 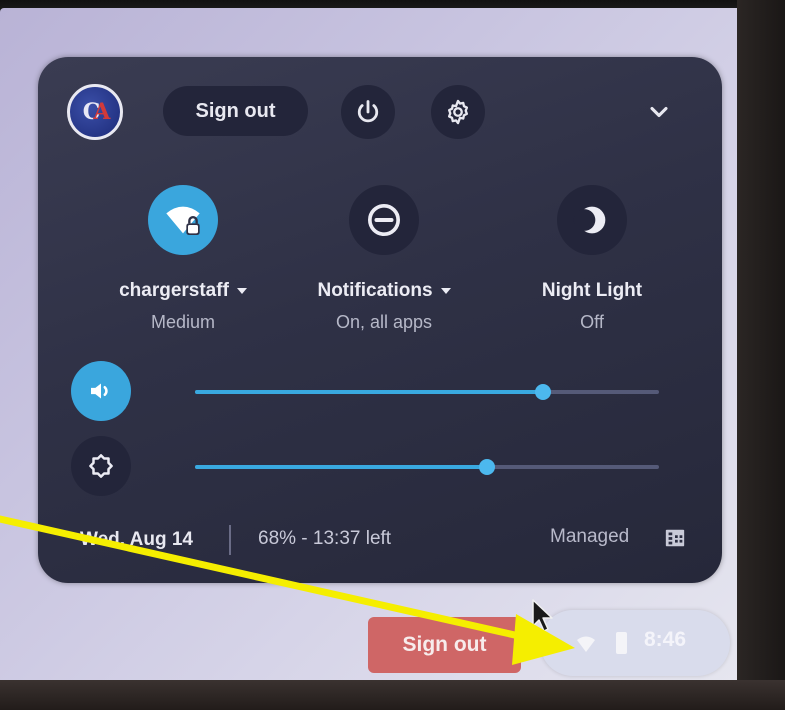 I want to click on network-toggle, so click(x=183, y=220).